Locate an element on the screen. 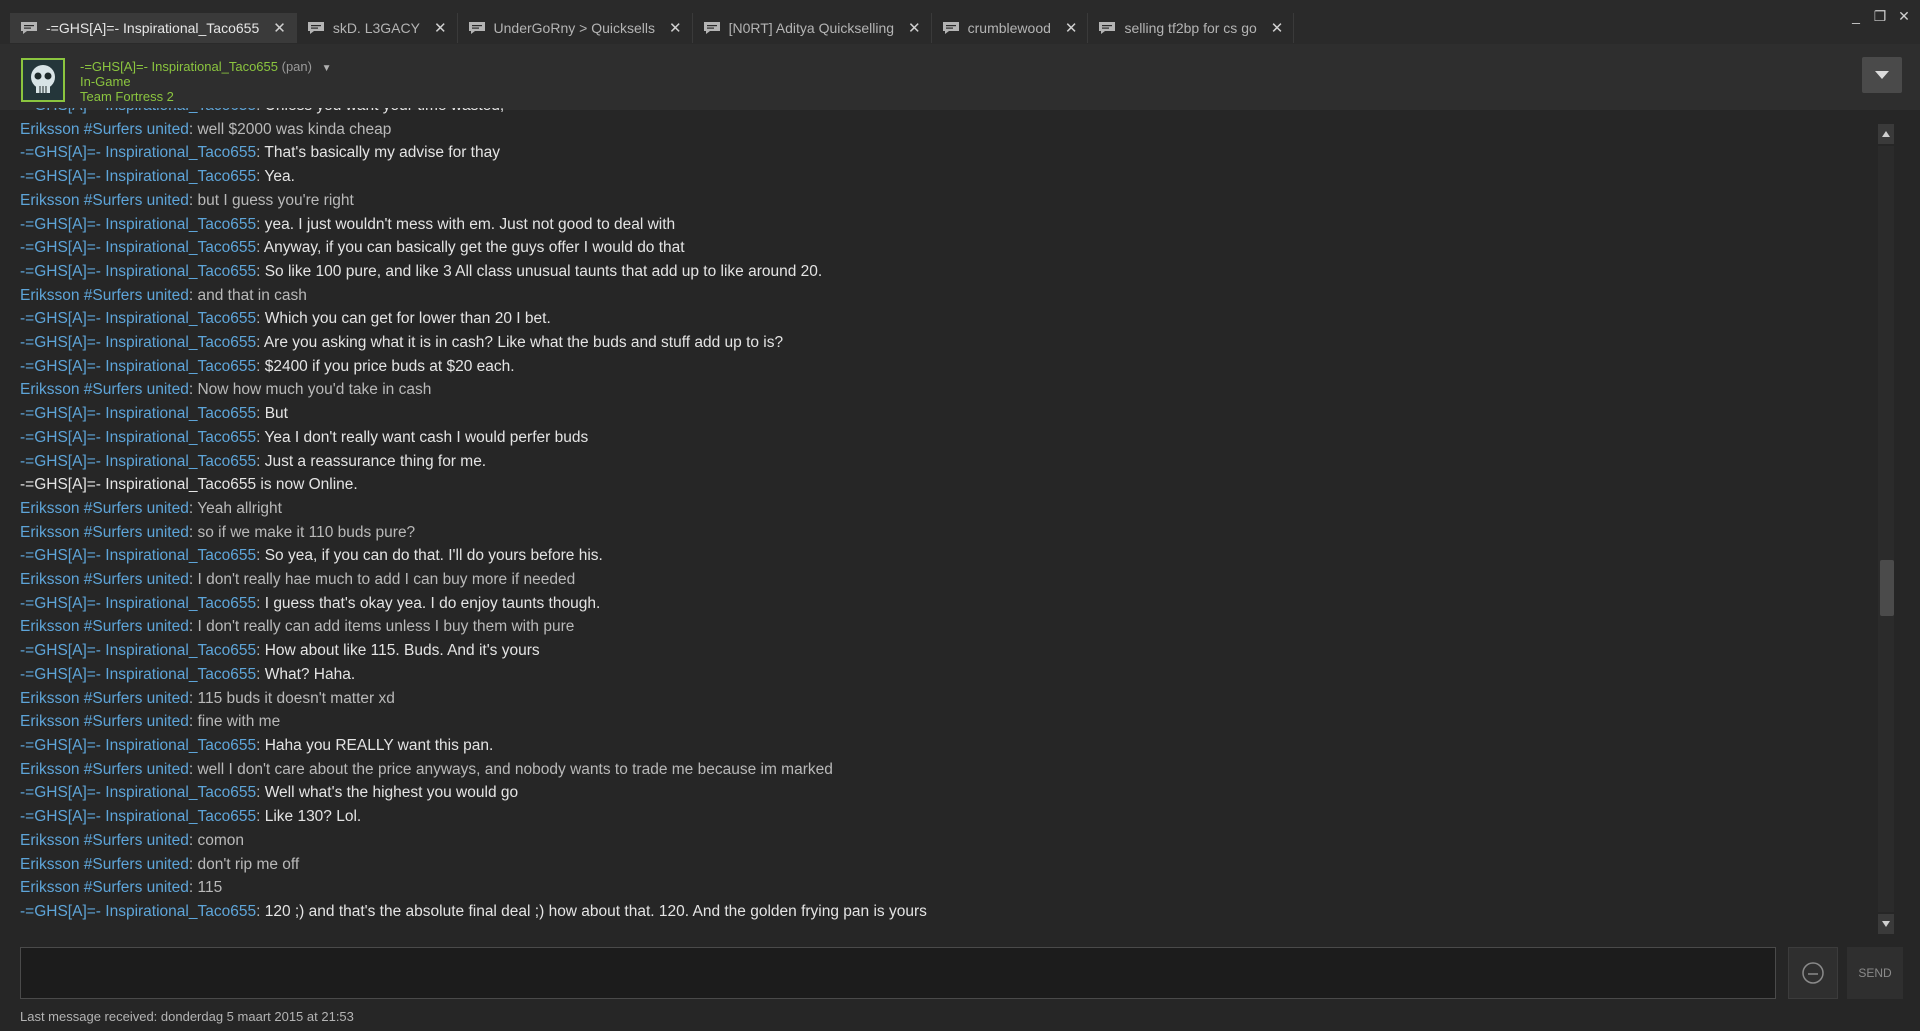 The height and width of the screenshot is (1031, 1920). maximize-icon: ❐ is located at coordinates (1880, 16).